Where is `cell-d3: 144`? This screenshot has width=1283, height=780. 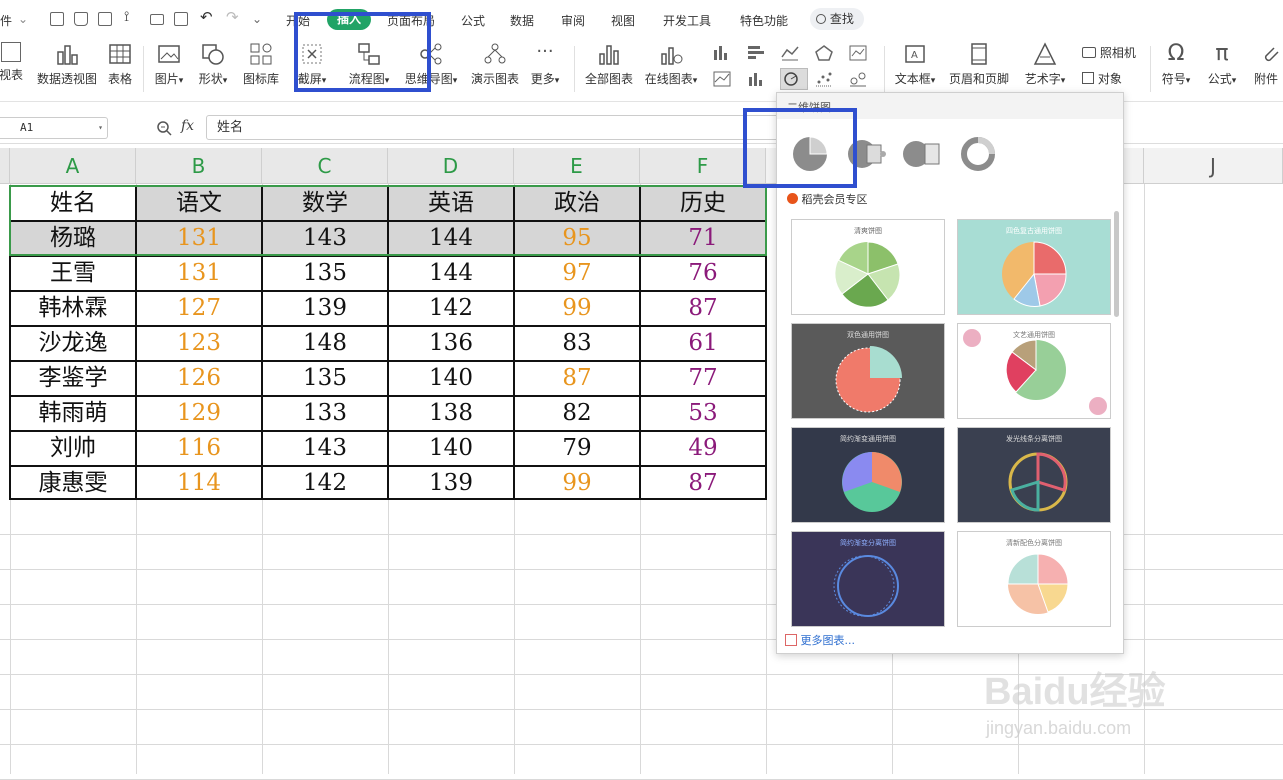
cell-d3: 144 is located at coordinates (451, 273).